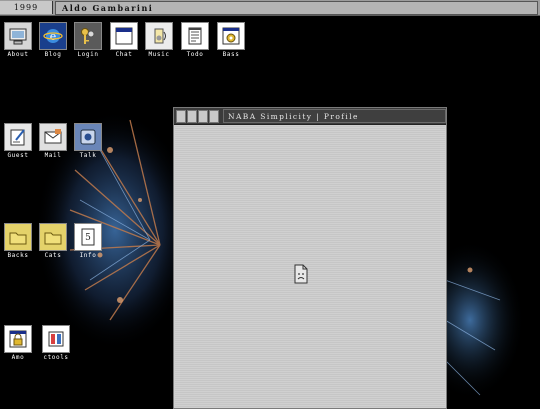 The height and width of the screenshot is (409, 540). I want to click on computer-icon, so click(18, 36).